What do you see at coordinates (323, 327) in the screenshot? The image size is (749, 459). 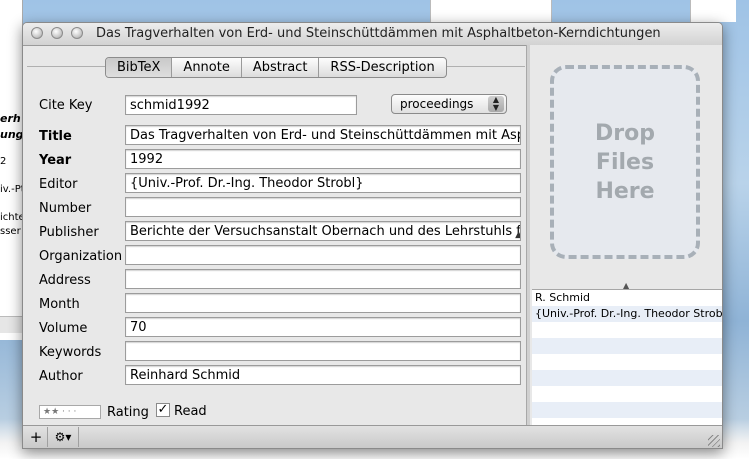 I see `volume-field: 70` at bounding box center [323, 327].